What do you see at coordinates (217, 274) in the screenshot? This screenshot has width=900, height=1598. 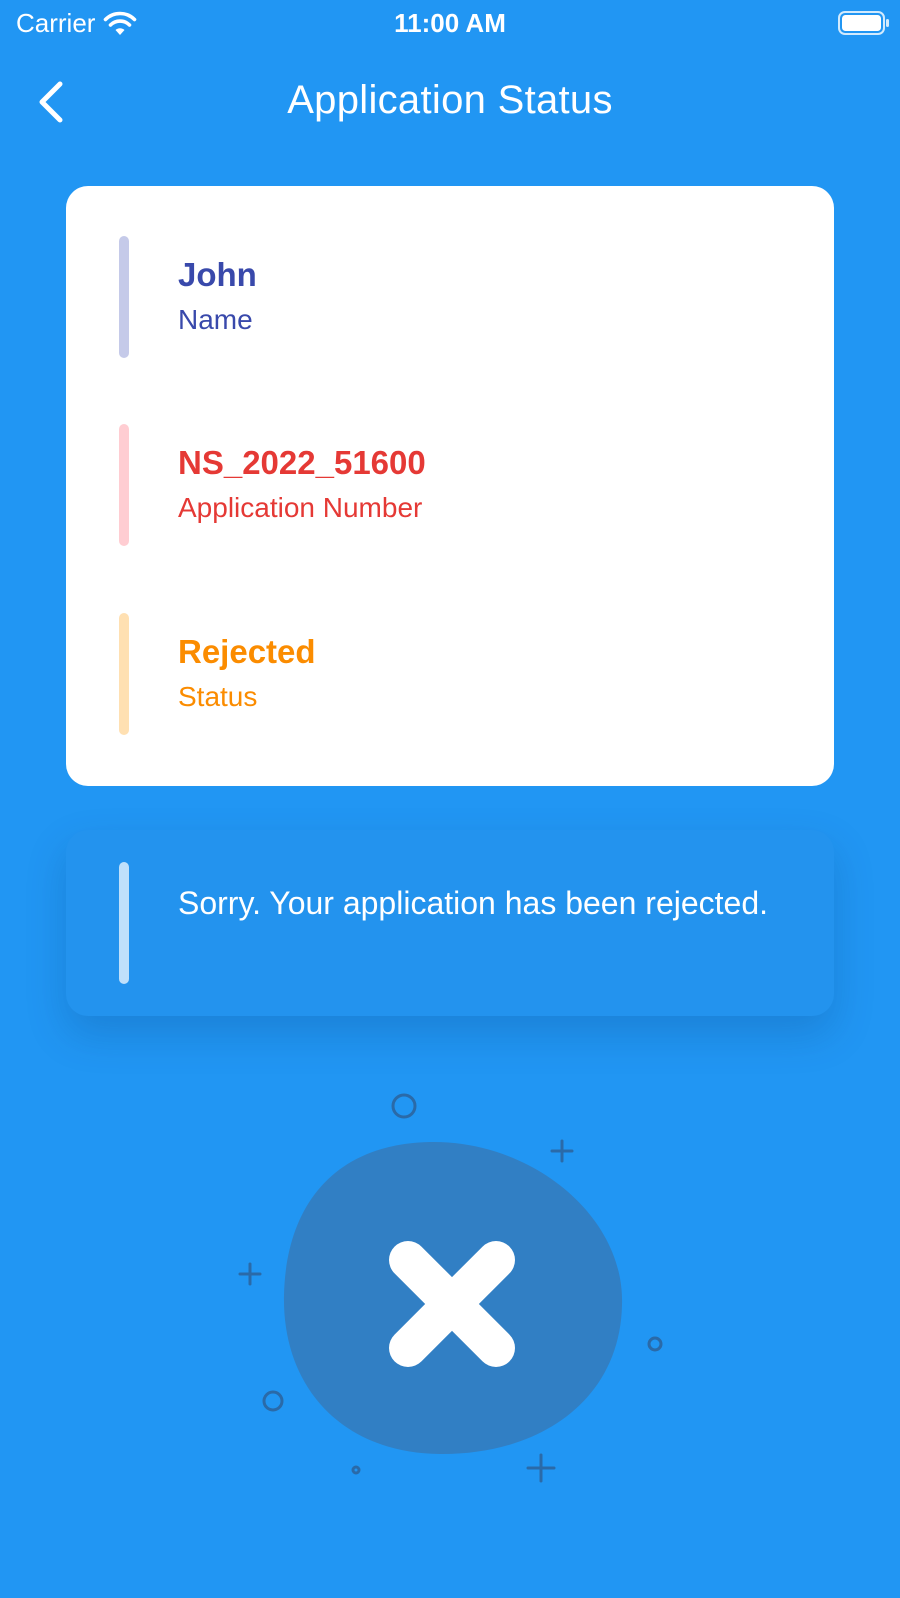 I see `applicant-name-value: John` at bounding box center [217, 274].